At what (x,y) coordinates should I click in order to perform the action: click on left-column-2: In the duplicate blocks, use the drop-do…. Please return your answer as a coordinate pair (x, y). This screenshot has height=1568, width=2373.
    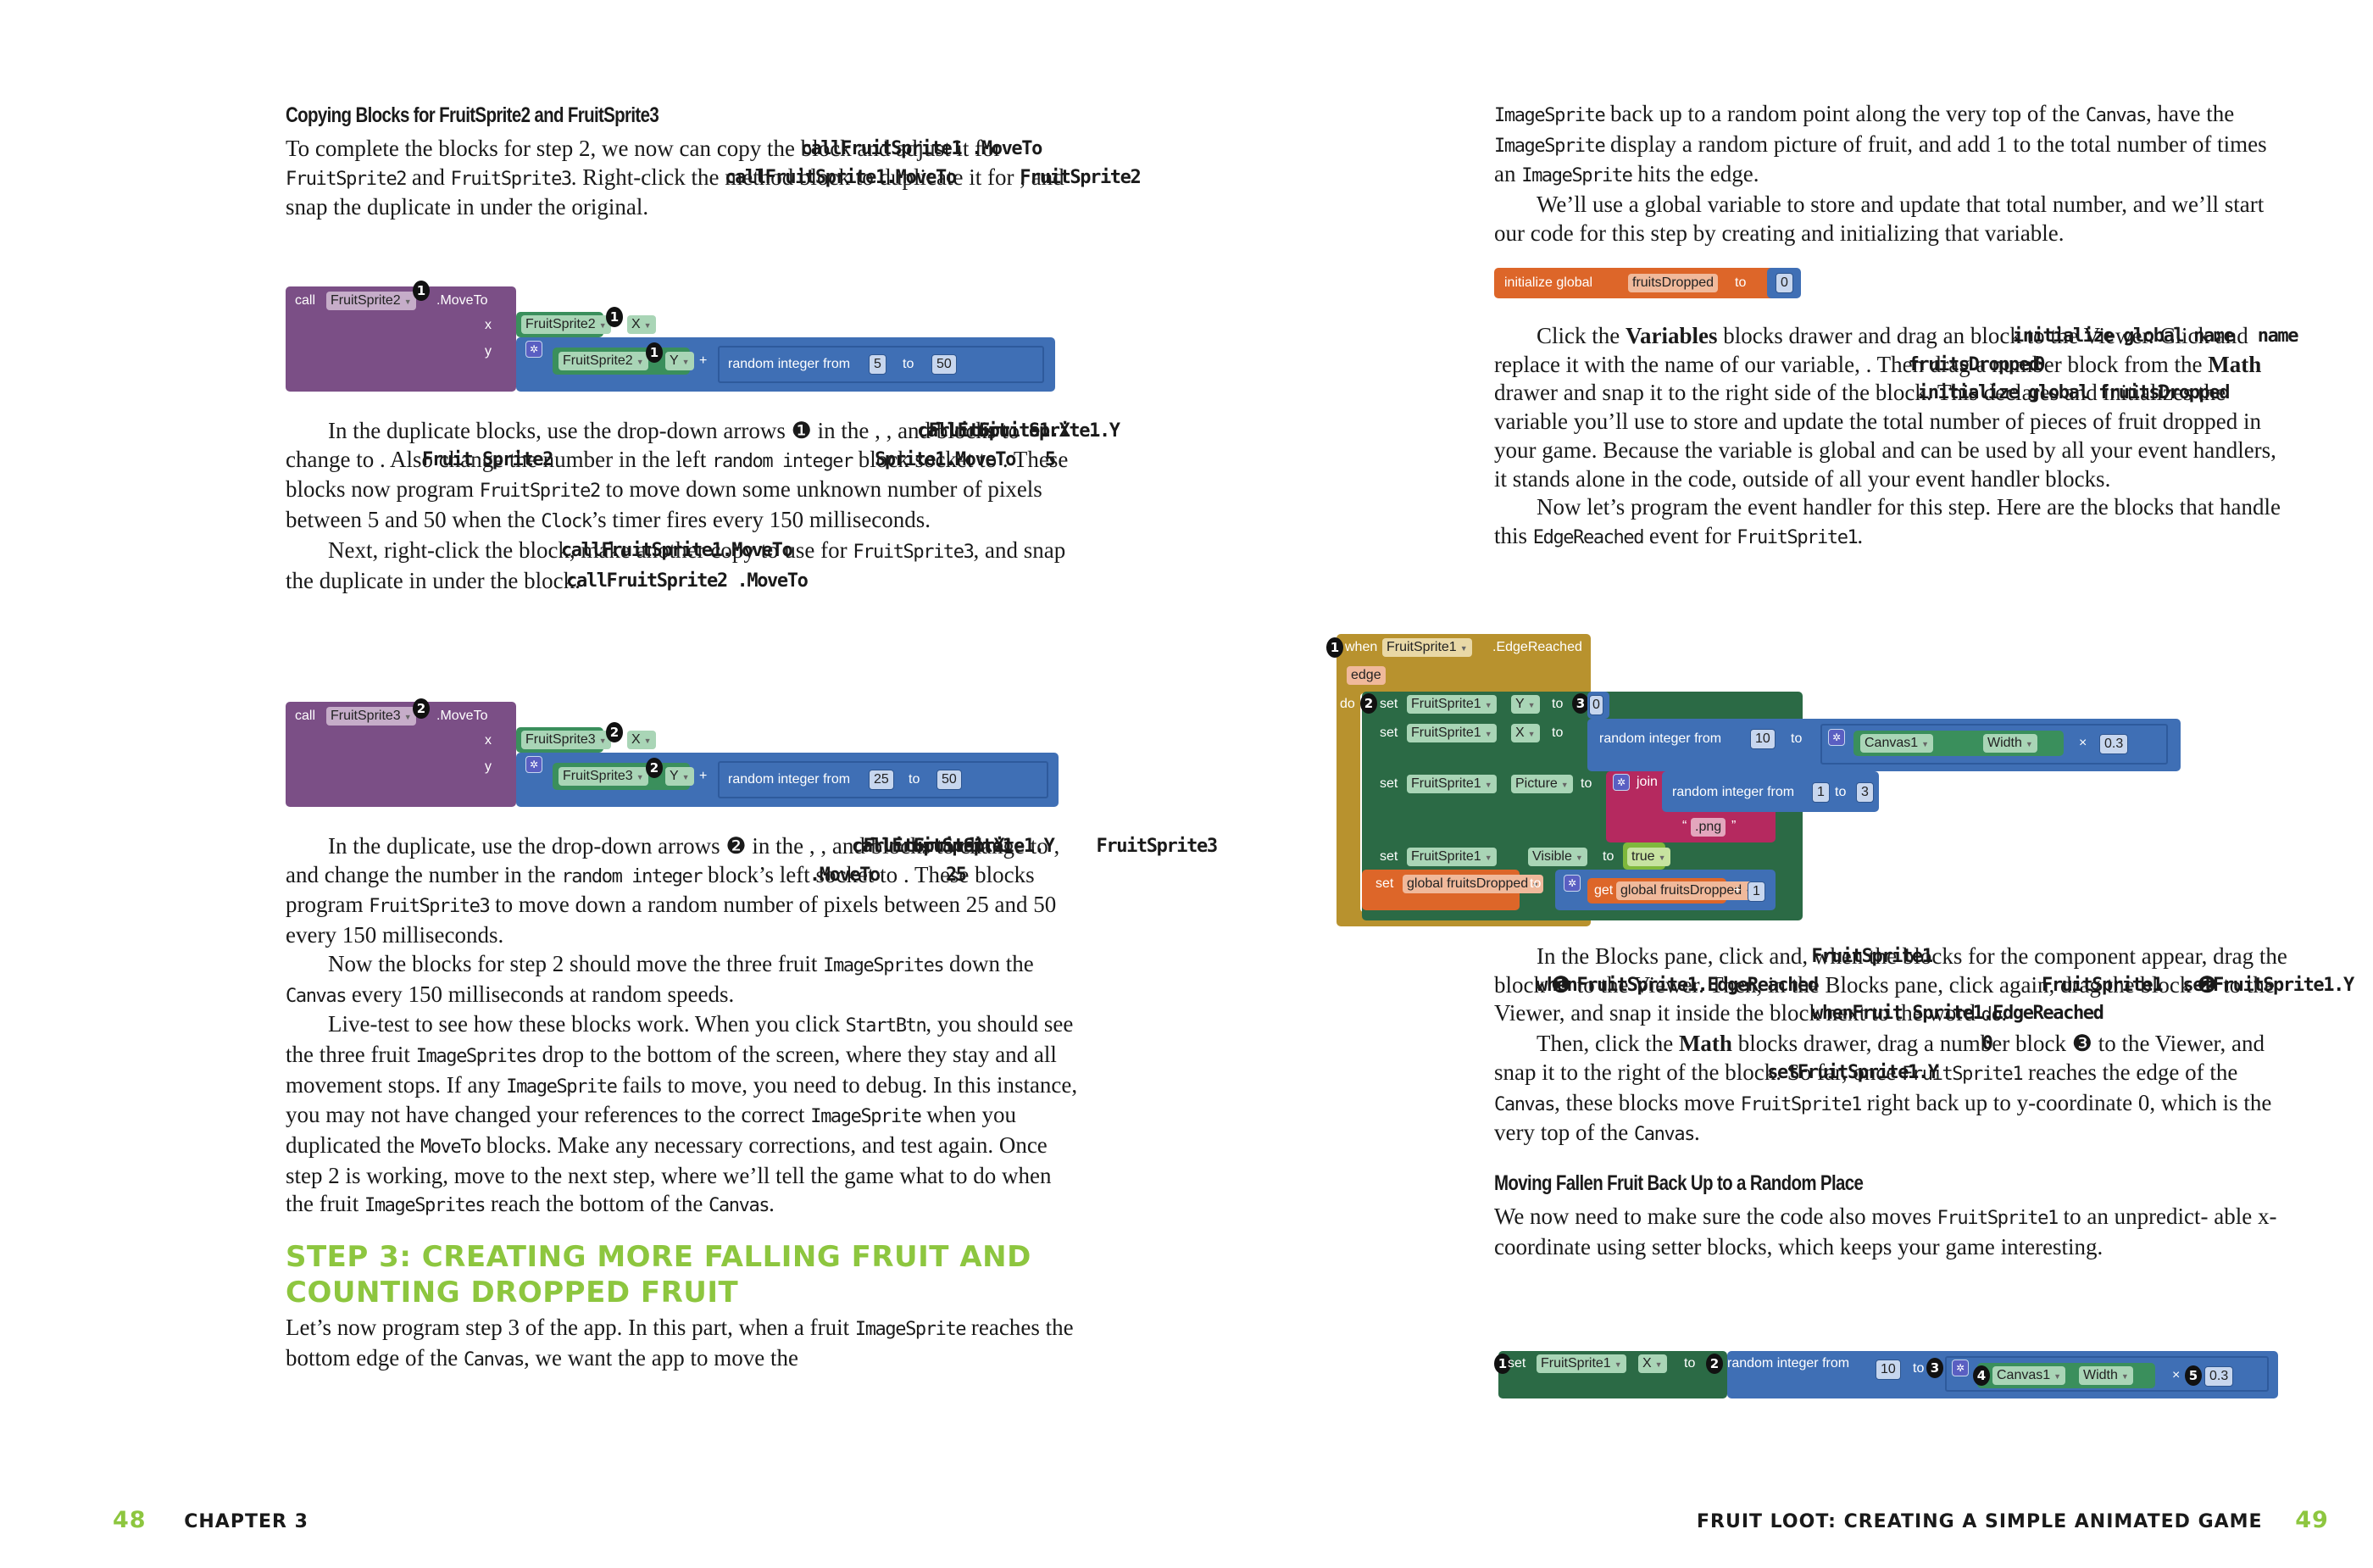
    Looking at the image, I should click on (703, 506).